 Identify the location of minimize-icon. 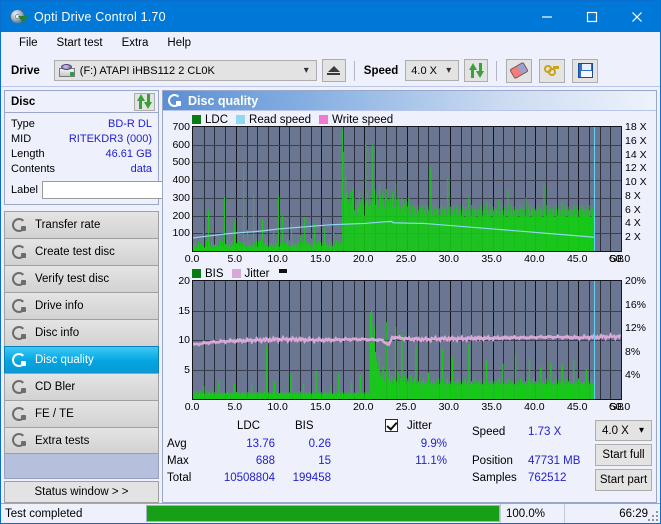
(546, 16).